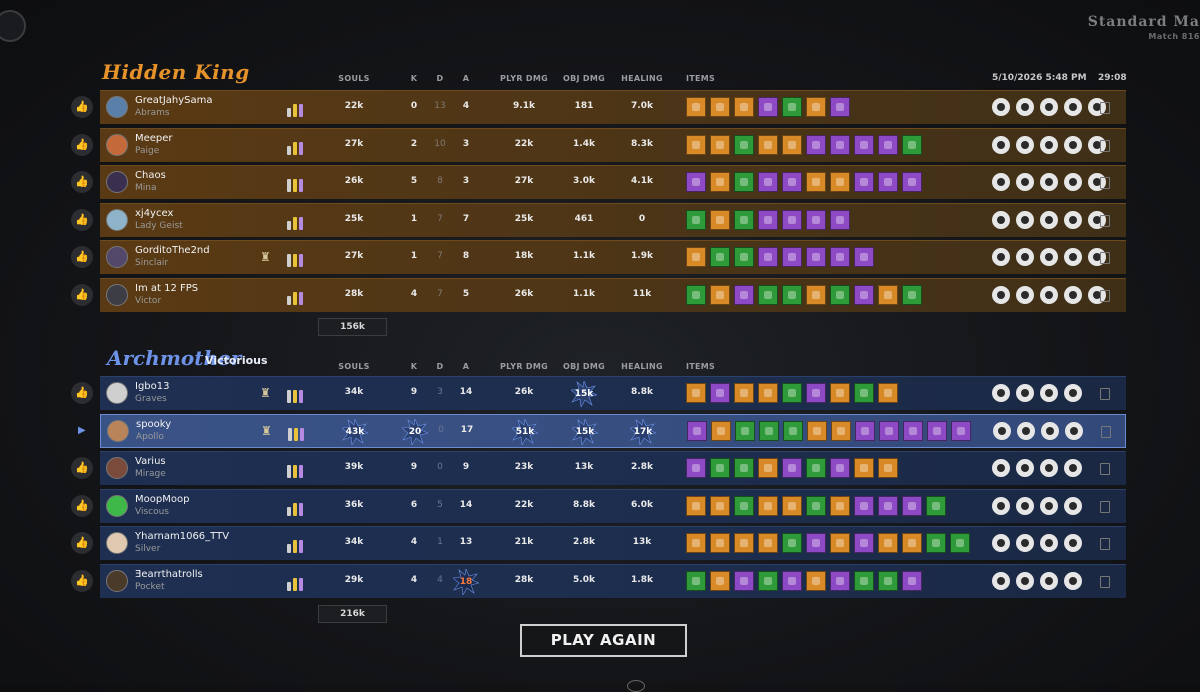 This screenshot has width=1200, height=692. Describe the element at coordinates (613, 543) in the screenshot. I see `player-row: Yharnam1066_TTV Silver 34k 4 1 13 21k 2.8k 13k` at that location.